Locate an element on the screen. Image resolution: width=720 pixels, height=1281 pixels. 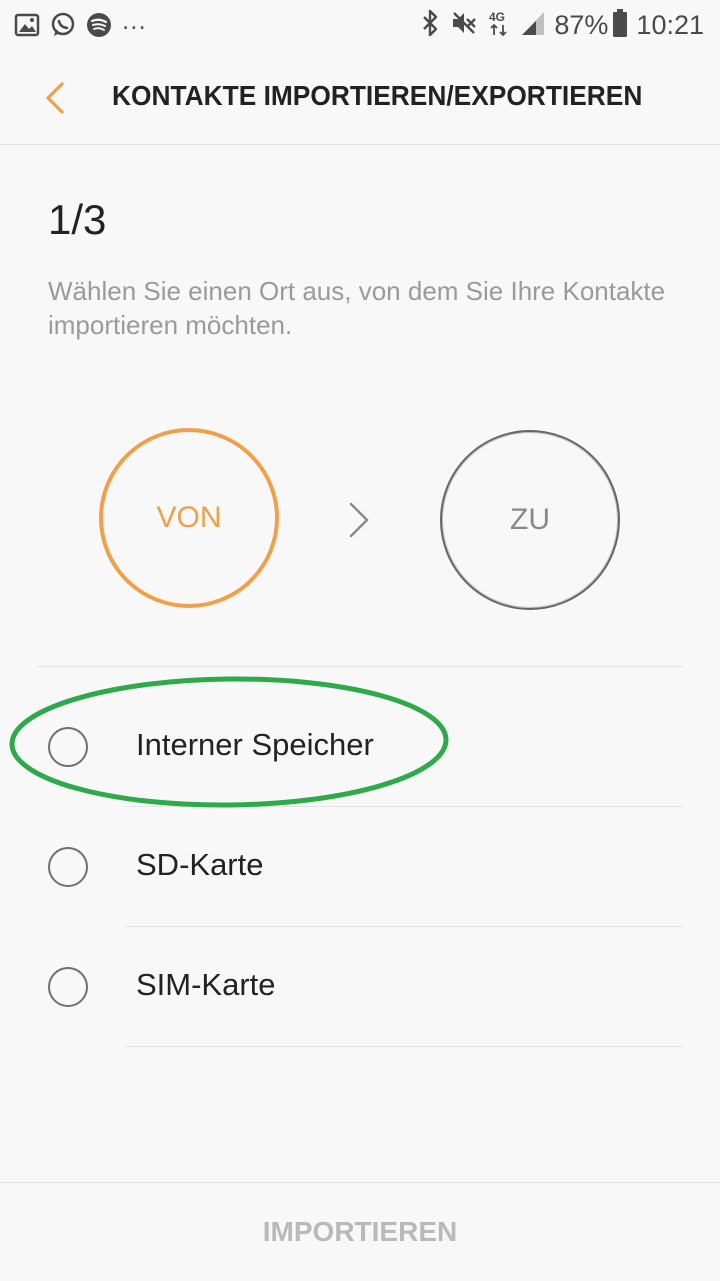
status-bar: ... 4G 87% 10:21 is located at coordinates (360, 25).